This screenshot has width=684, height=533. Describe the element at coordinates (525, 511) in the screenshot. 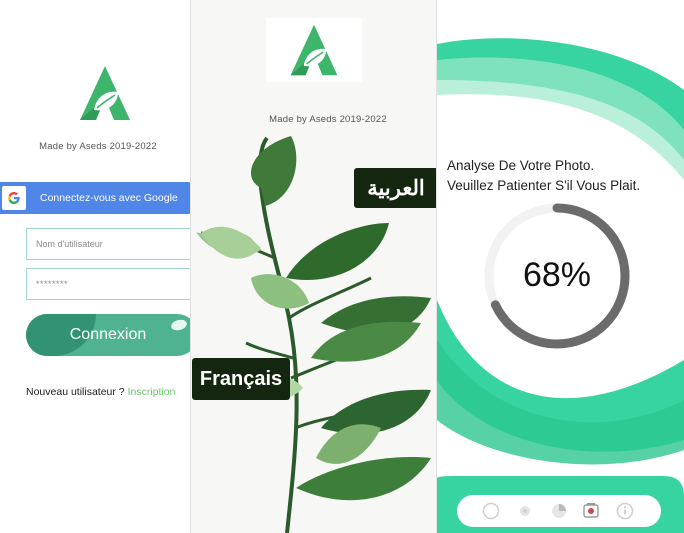

I see `nav-dot-icon` at that location.